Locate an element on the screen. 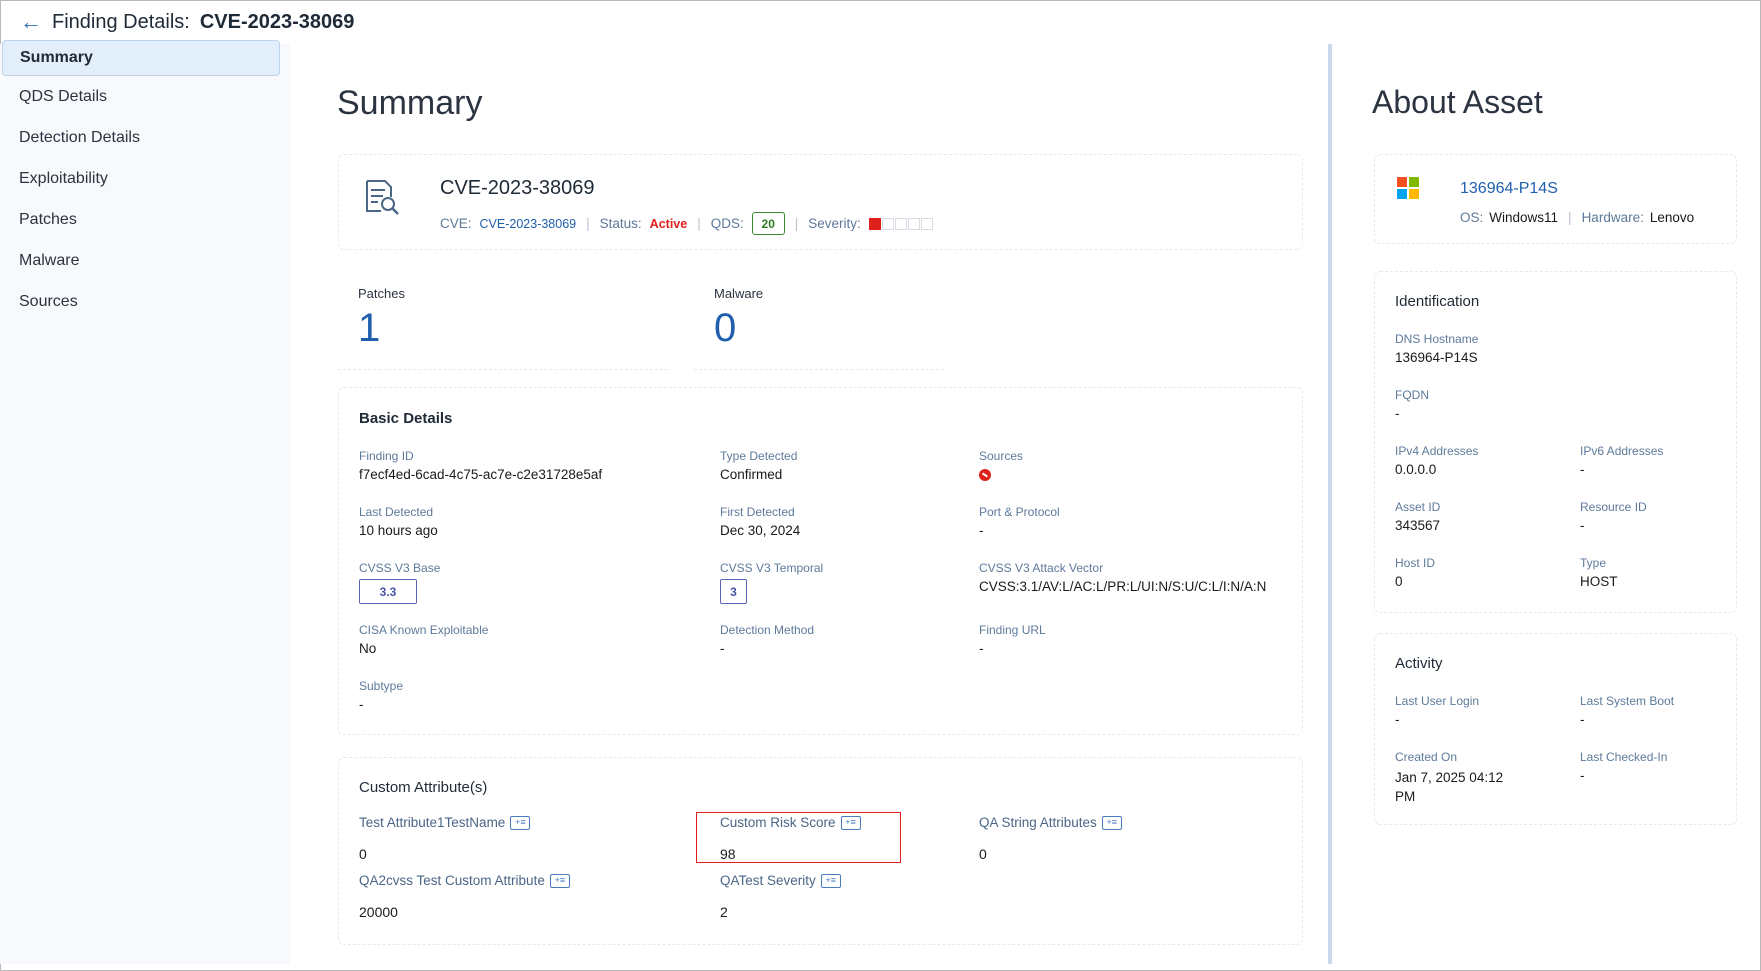  sidebar-item-malware: Malware is located at coordinates (141, 261).